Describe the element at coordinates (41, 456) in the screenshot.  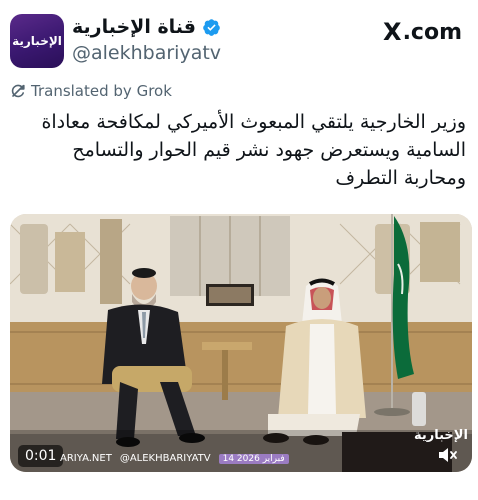
I see `video-timecode: 0:01` at that location.